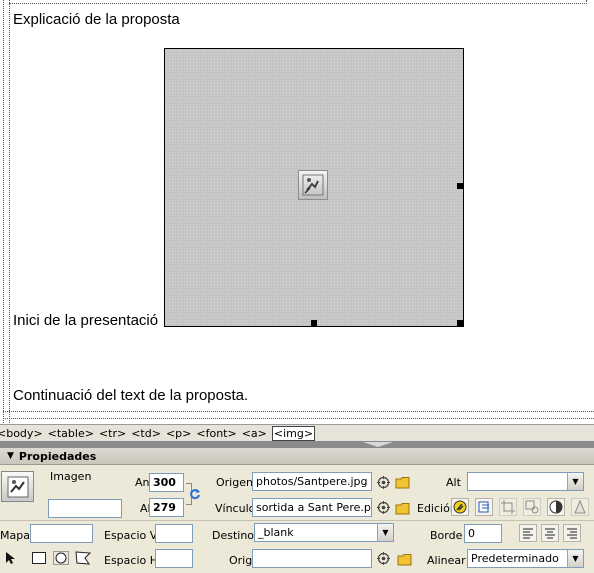 The image size is (594, 573). I want to click on src-label: Origen, so click(234, 482).